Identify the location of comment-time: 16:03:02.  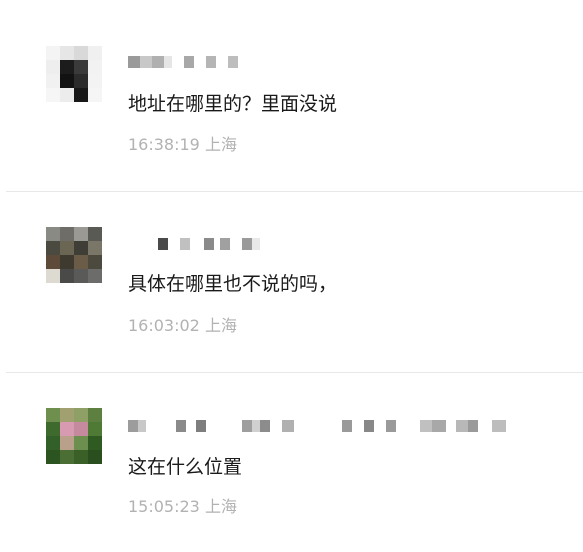
(164, 325).